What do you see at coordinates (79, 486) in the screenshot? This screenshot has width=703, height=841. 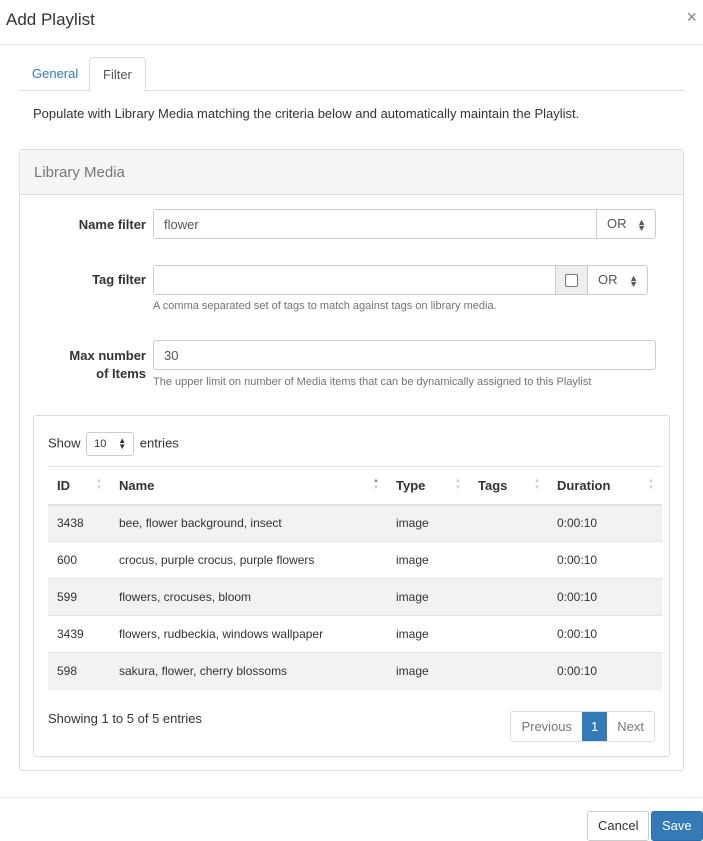 I see `column-header-id: ID ▲ ▼` at bounding box center [79, 486].